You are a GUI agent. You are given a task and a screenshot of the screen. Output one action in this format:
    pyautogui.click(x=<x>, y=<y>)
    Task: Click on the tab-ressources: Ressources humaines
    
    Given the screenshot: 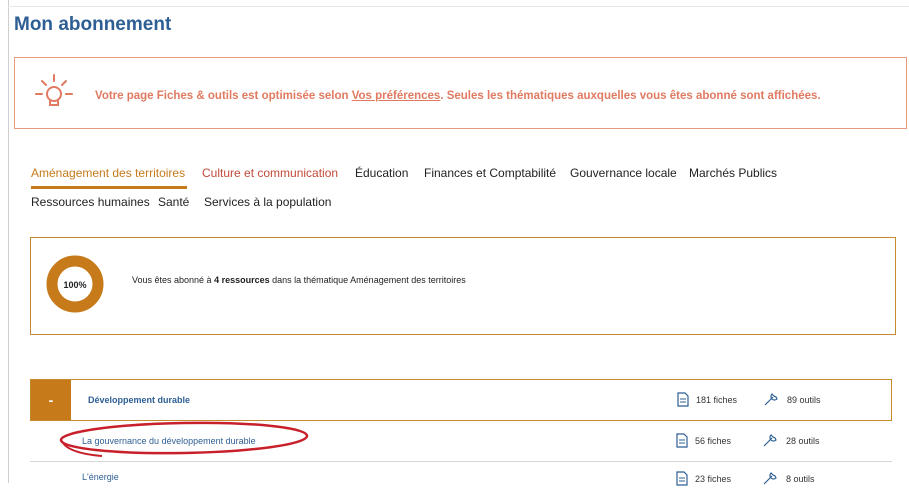 What is the action you would take?
    pyautogui.click(x=90, y=202)
    